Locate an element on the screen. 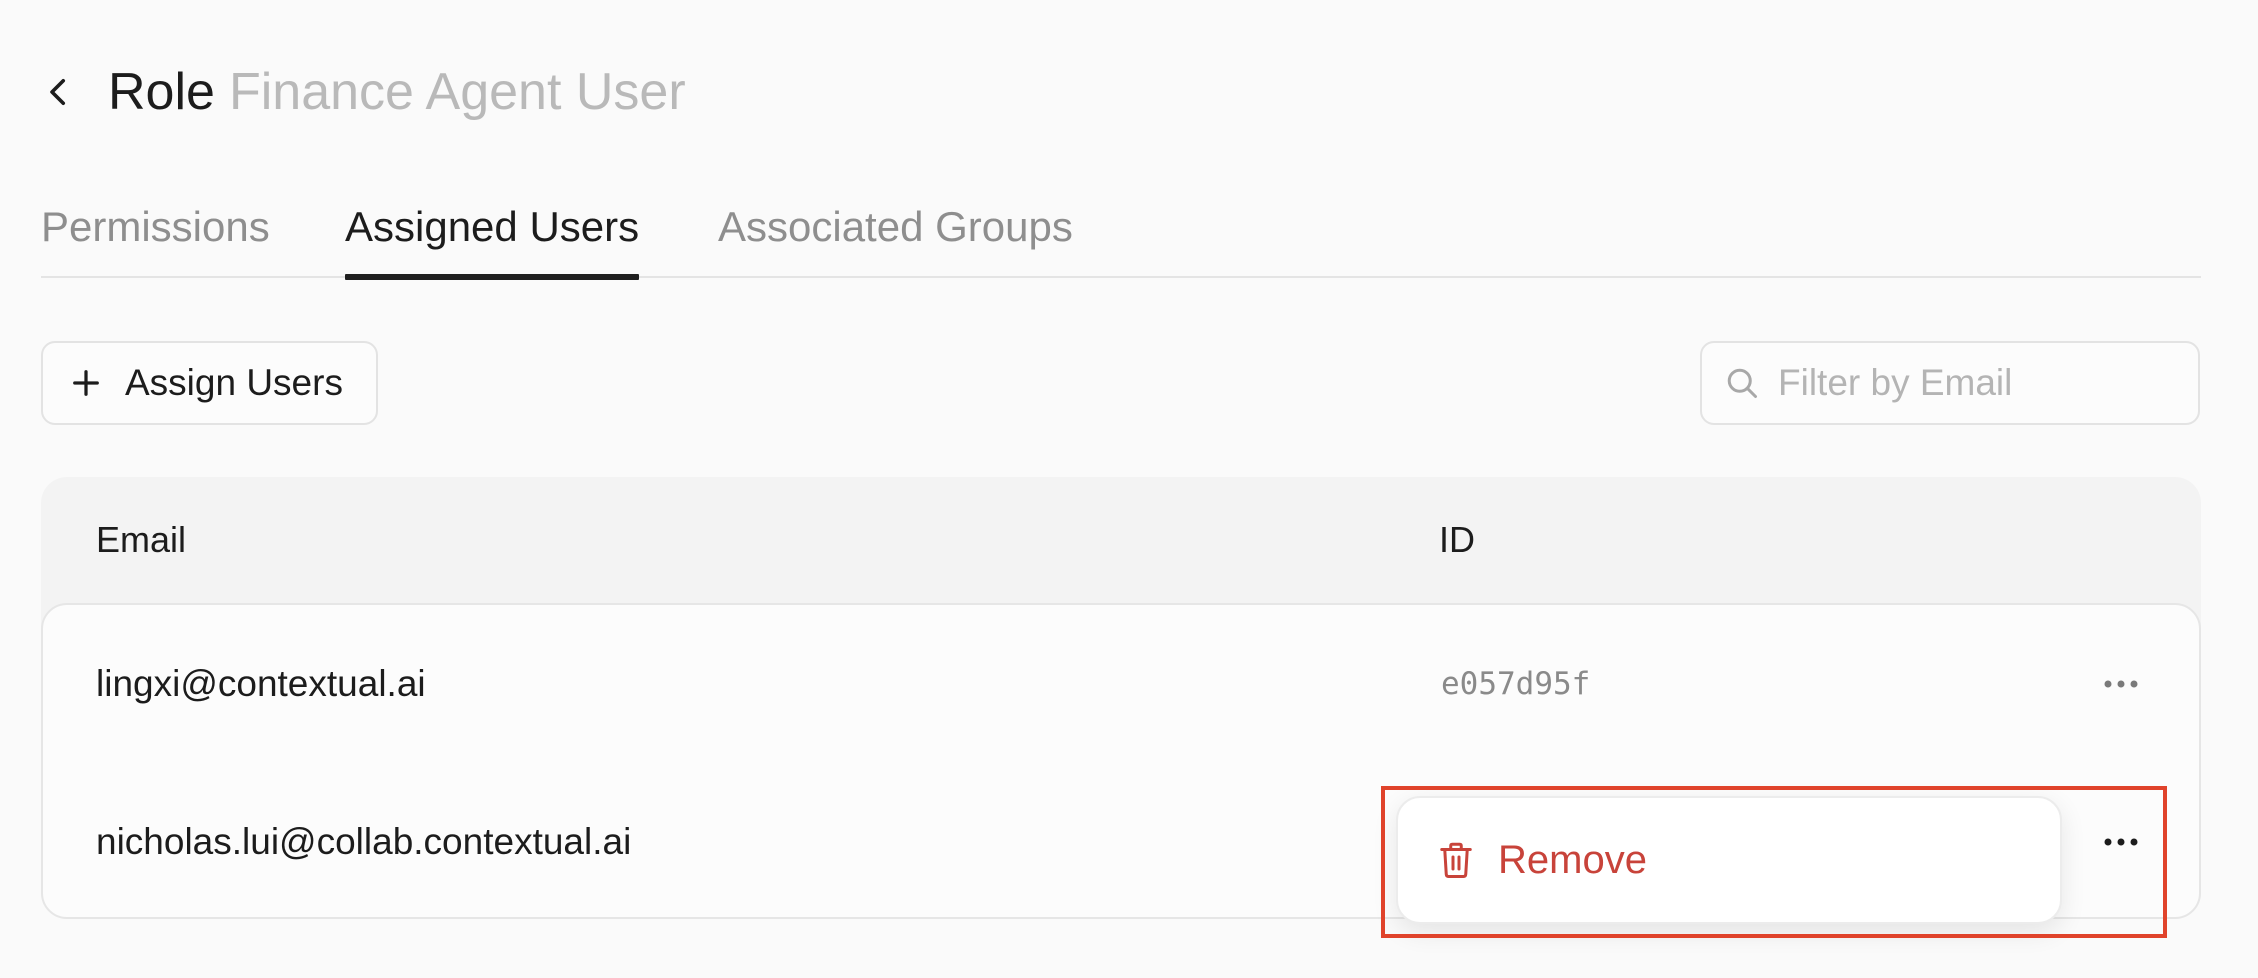 This screenshot has height=978, width=2258. remove-menu-item: Remove is located at coordinates (1572, 860).